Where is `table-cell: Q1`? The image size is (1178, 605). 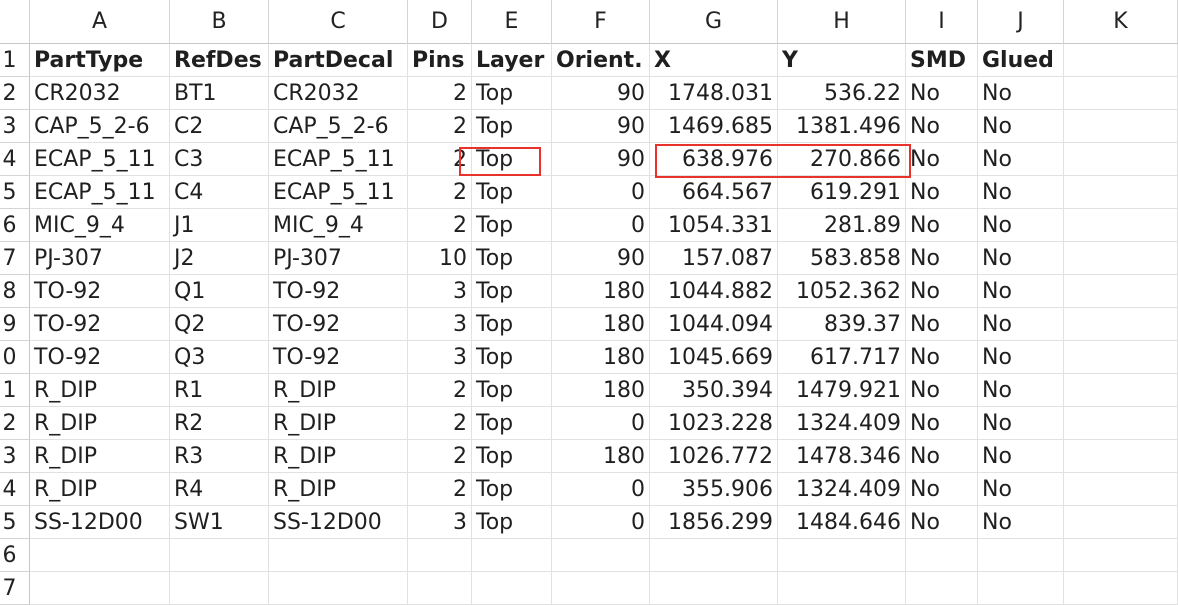 table-cell: Q1 is located at coordinates (219, 291).